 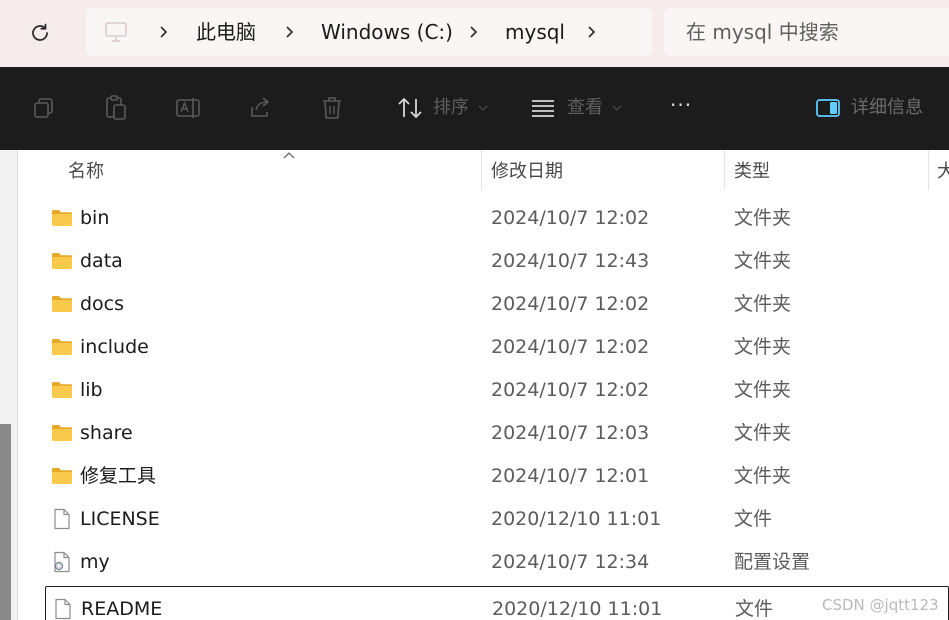 I want to click on details-pane-icon, so click(x=828, y=108).